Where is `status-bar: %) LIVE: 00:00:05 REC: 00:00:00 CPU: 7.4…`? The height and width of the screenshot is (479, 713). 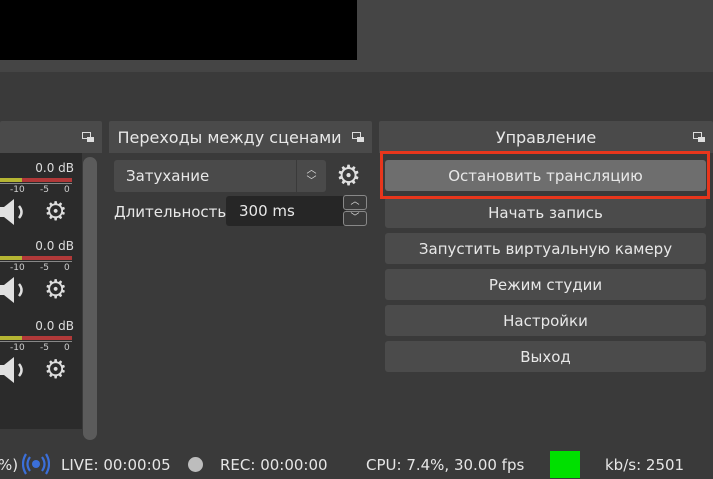
status-bar: %) LIVE: 00:00:05 REC: 00:00:00 CPU: 7.4… is located at coordinates (356, 464).